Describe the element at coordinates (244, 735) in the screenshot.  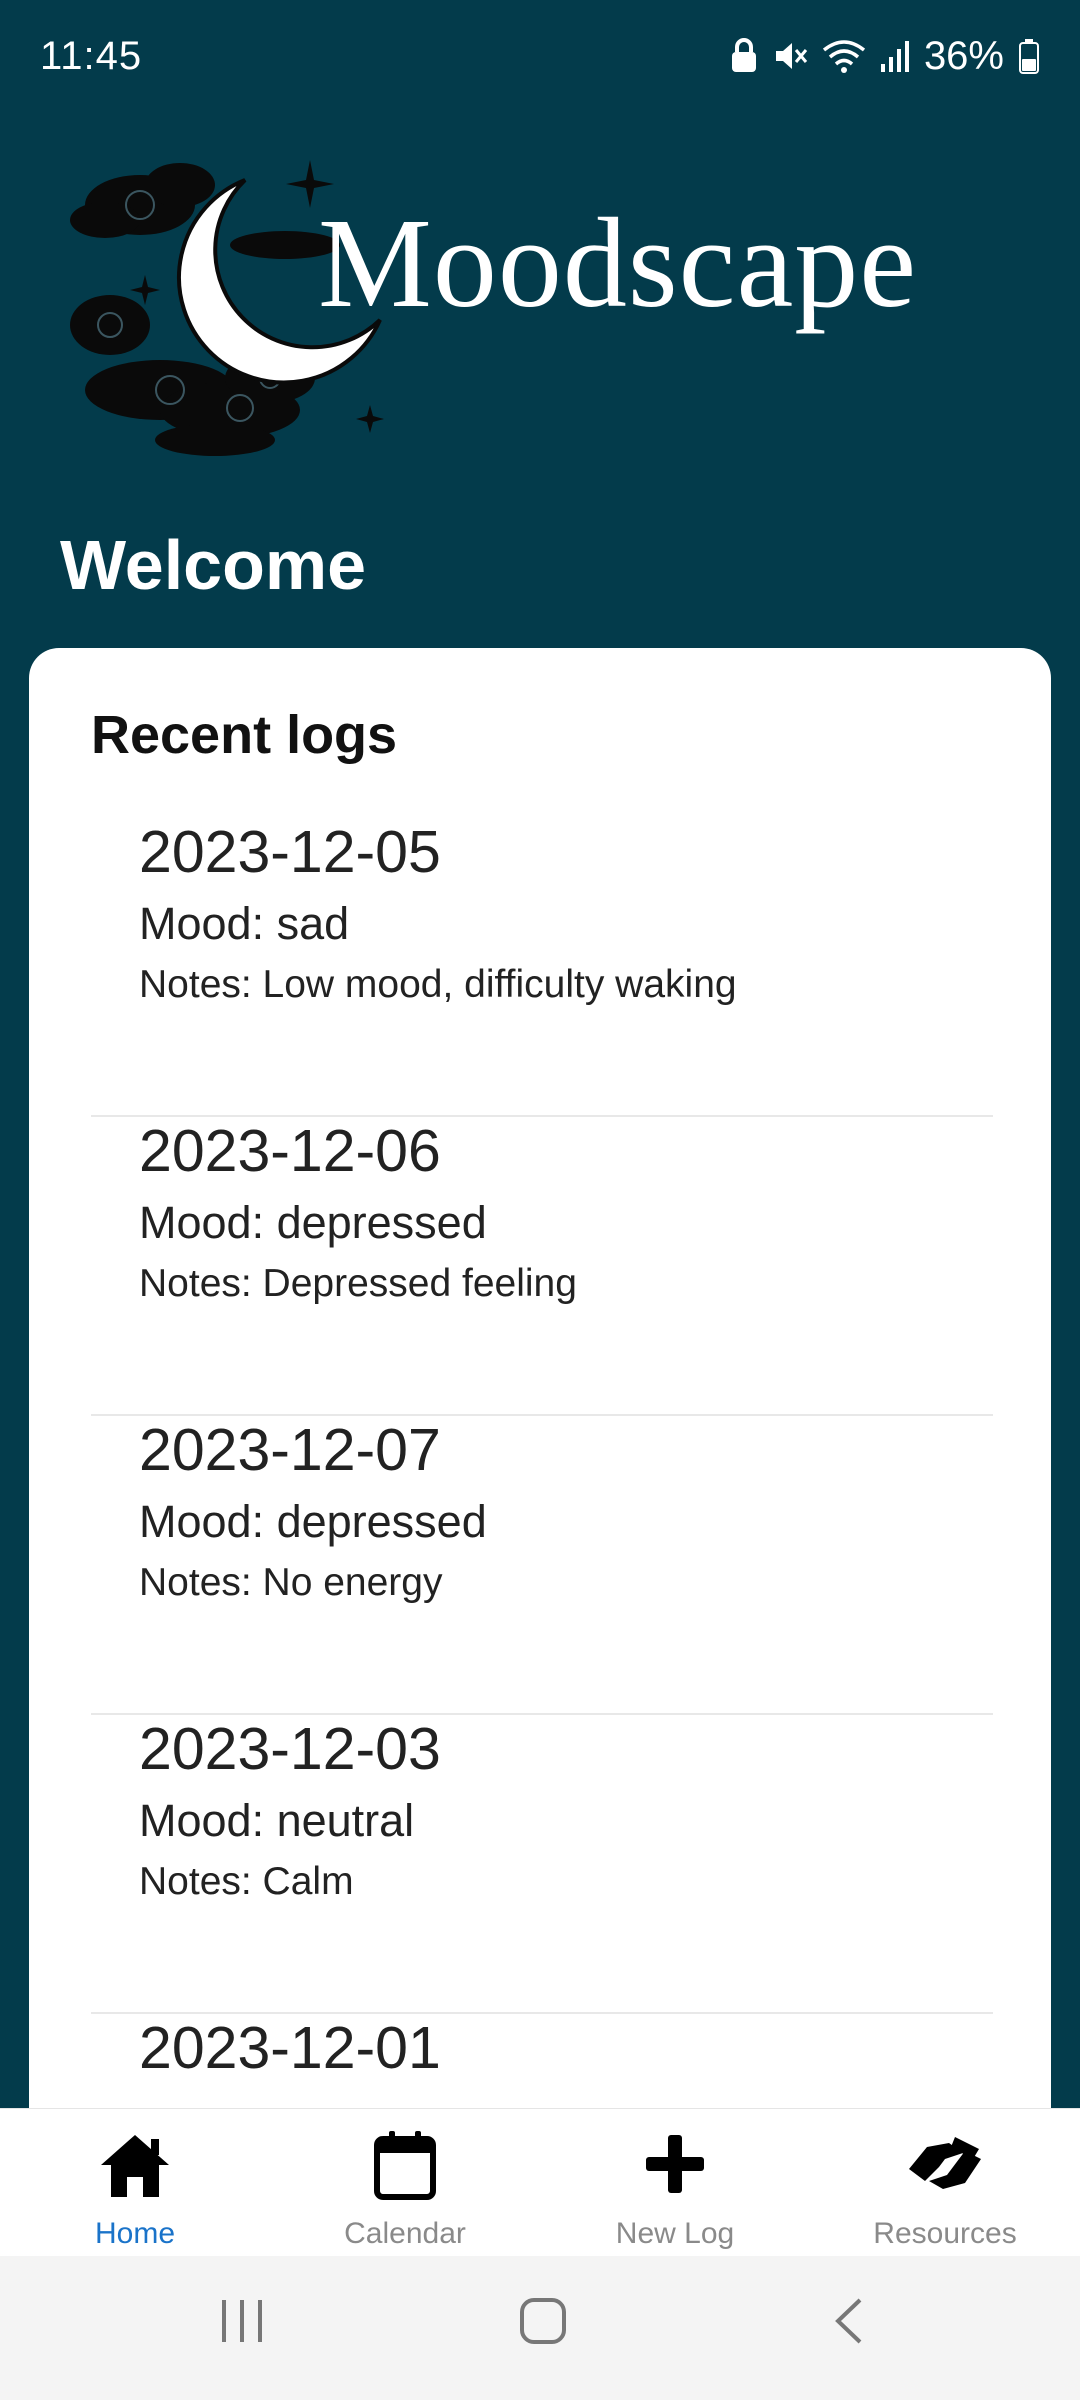
I see `recent-logs-title: Recent logs` at that location.